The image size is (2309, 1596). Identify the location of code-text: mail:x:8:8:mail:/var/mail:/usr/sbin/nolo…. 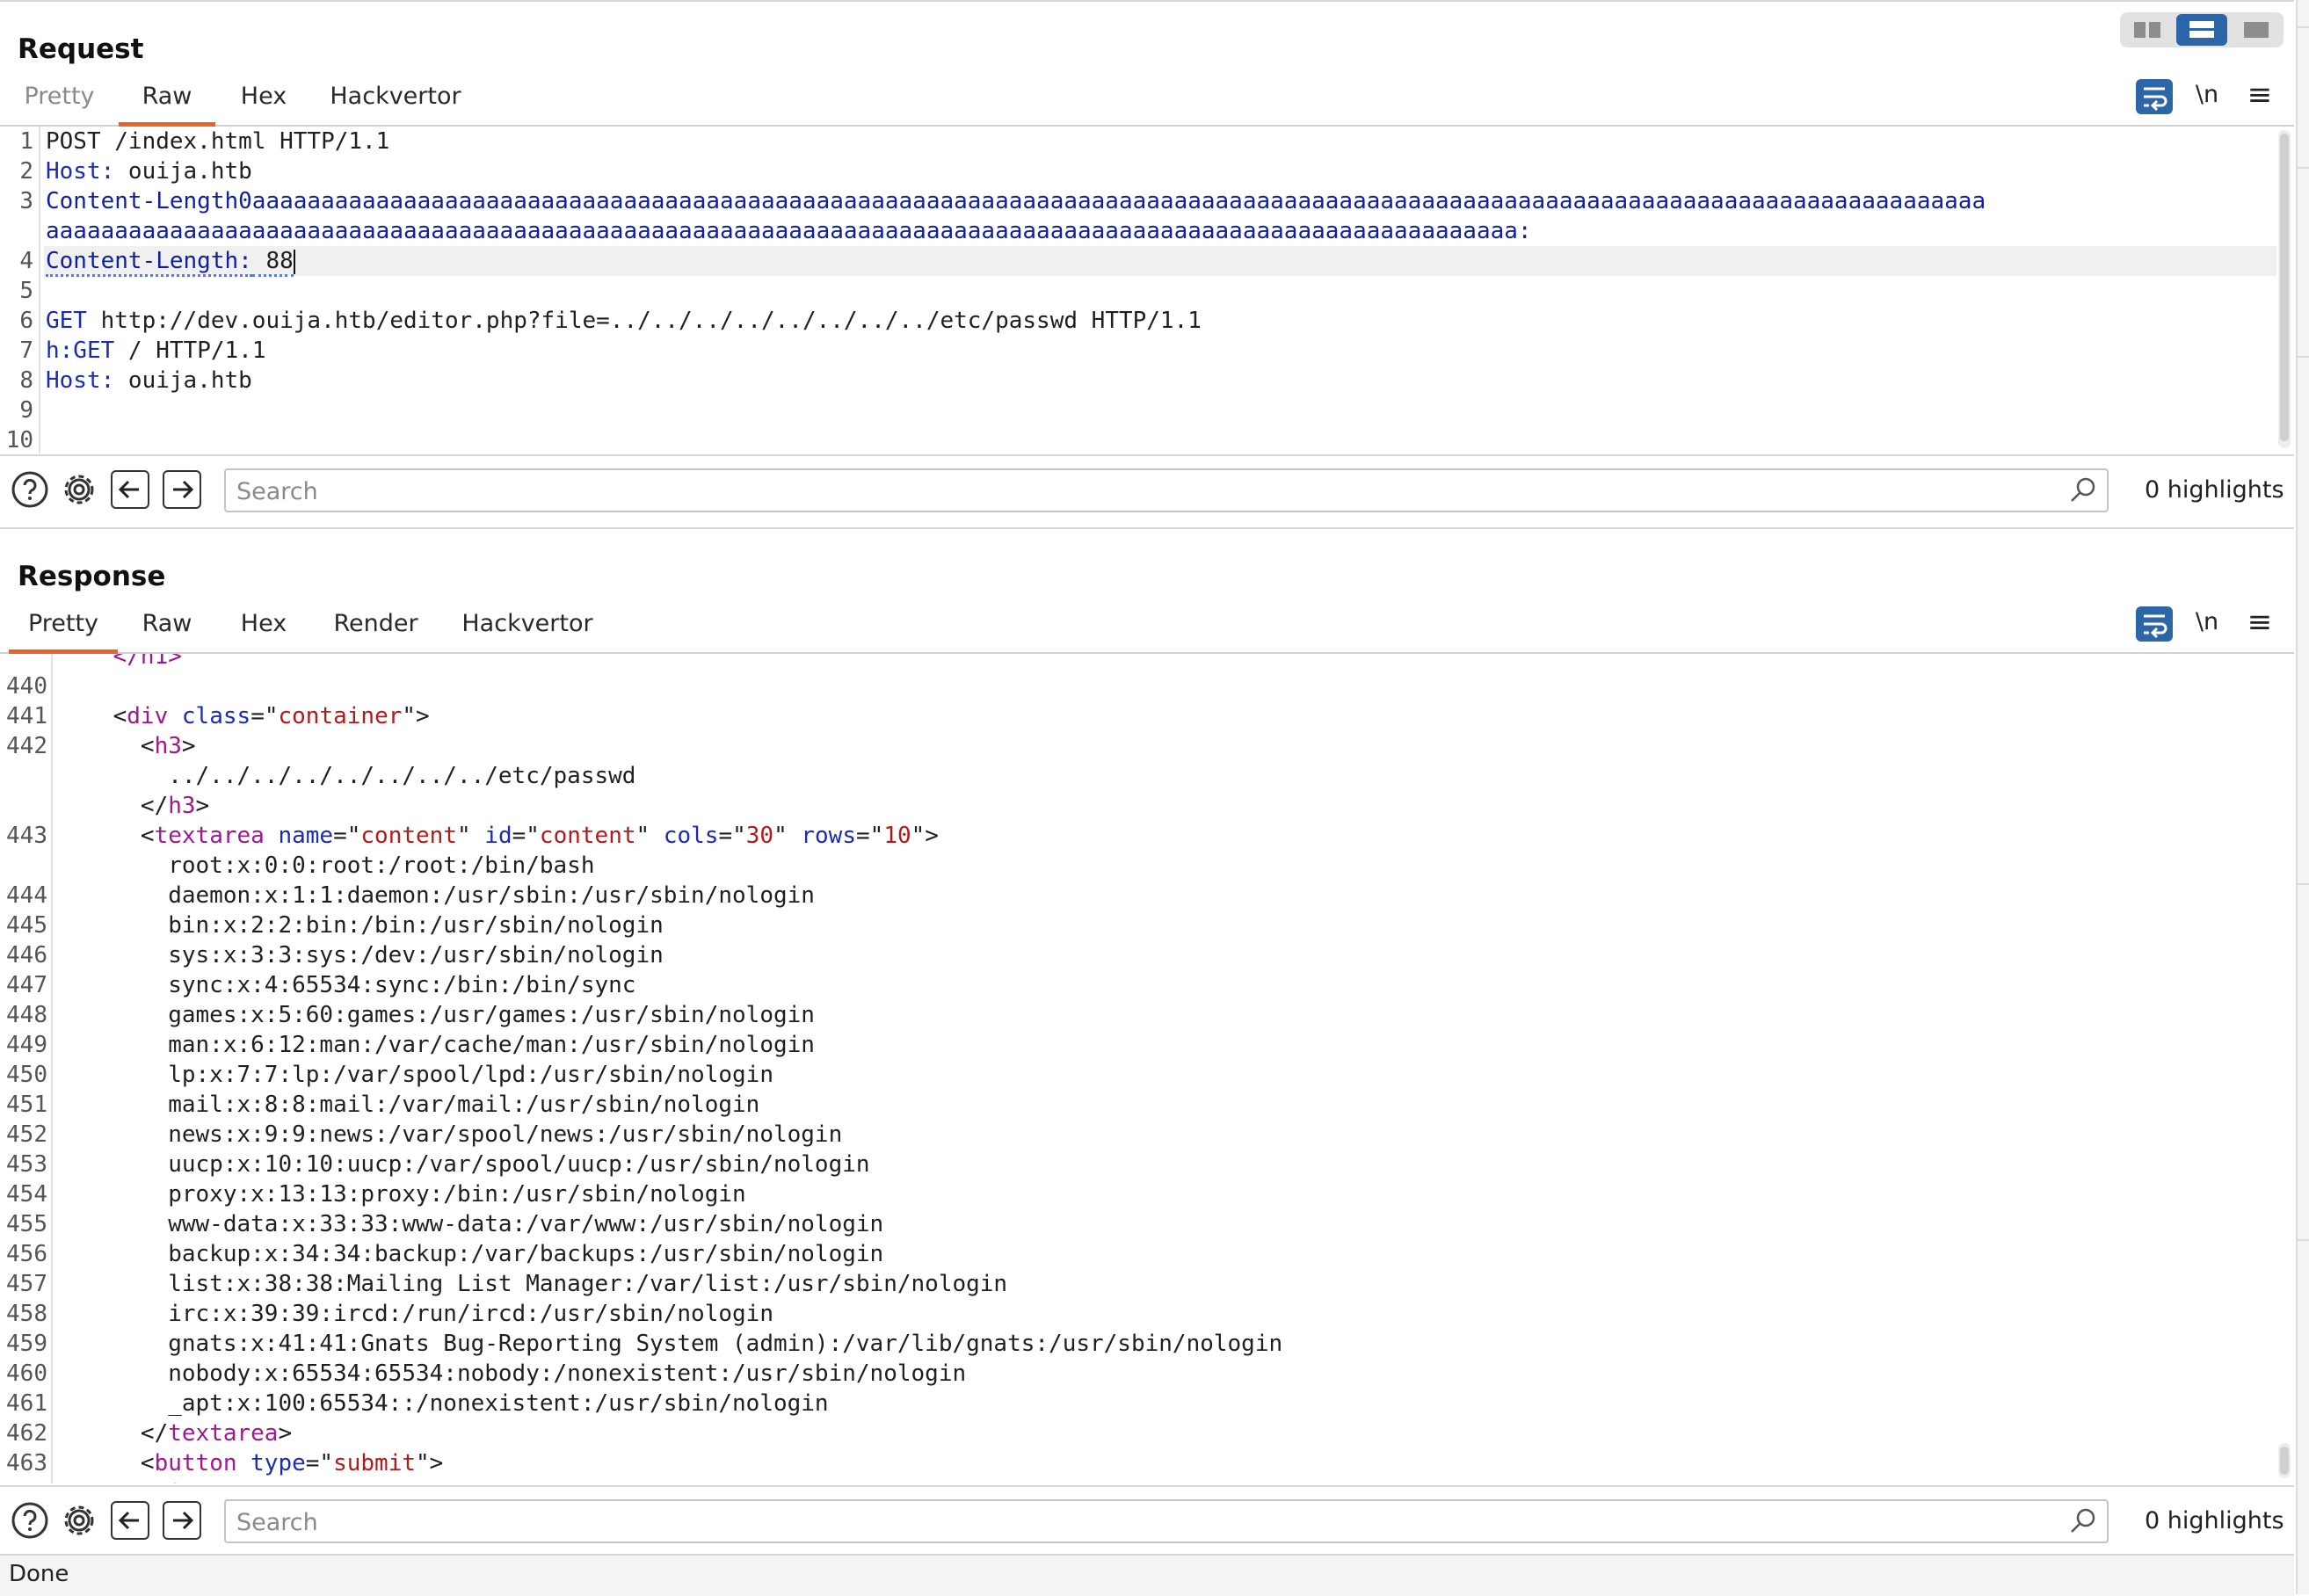
(409, 1105).